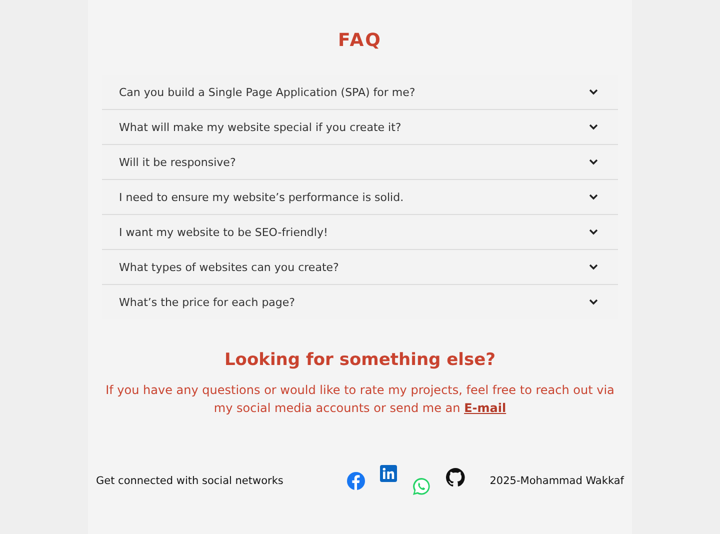 The height and width of the screenshot is (534, 720). Describe the element at coordinates (360, 40) in the screenshot. I see `faq-title: FAQ` at that location.